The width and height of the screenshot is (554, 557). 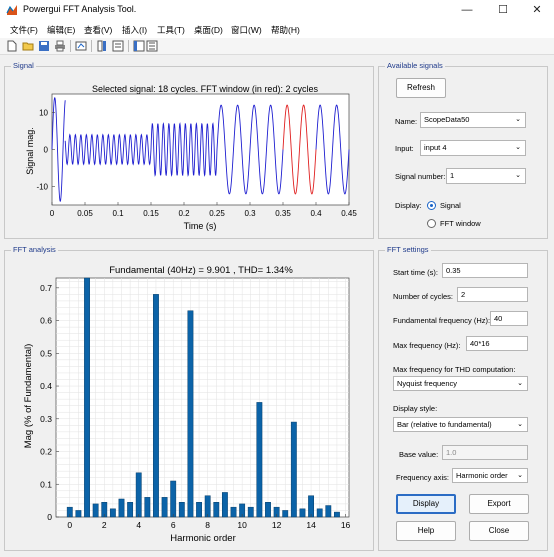 What do you see at coordinates (69, 525) in the screenshot?
I see `fft-x-tick-label: 0` at bounding box center [69, 525].